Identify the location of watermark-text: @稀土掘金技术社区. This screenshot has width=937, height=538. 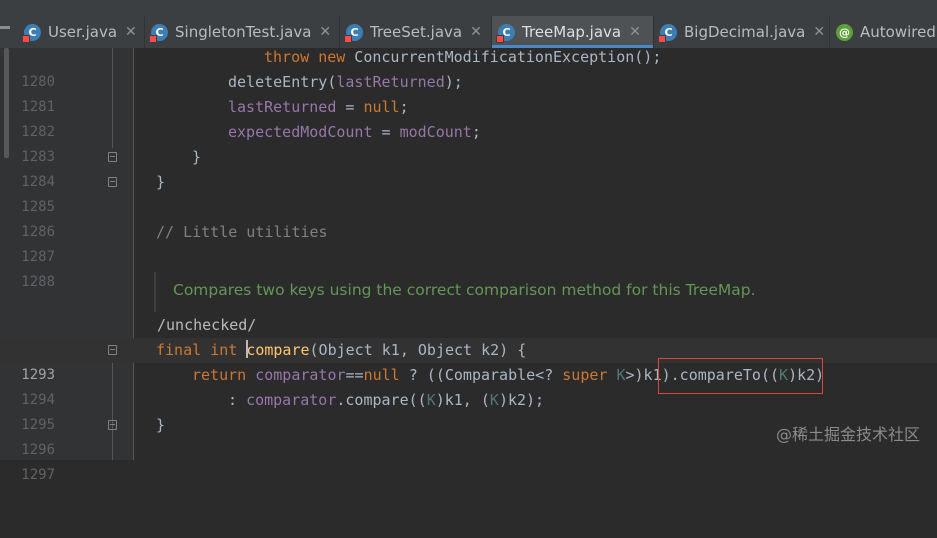
(847, 434).